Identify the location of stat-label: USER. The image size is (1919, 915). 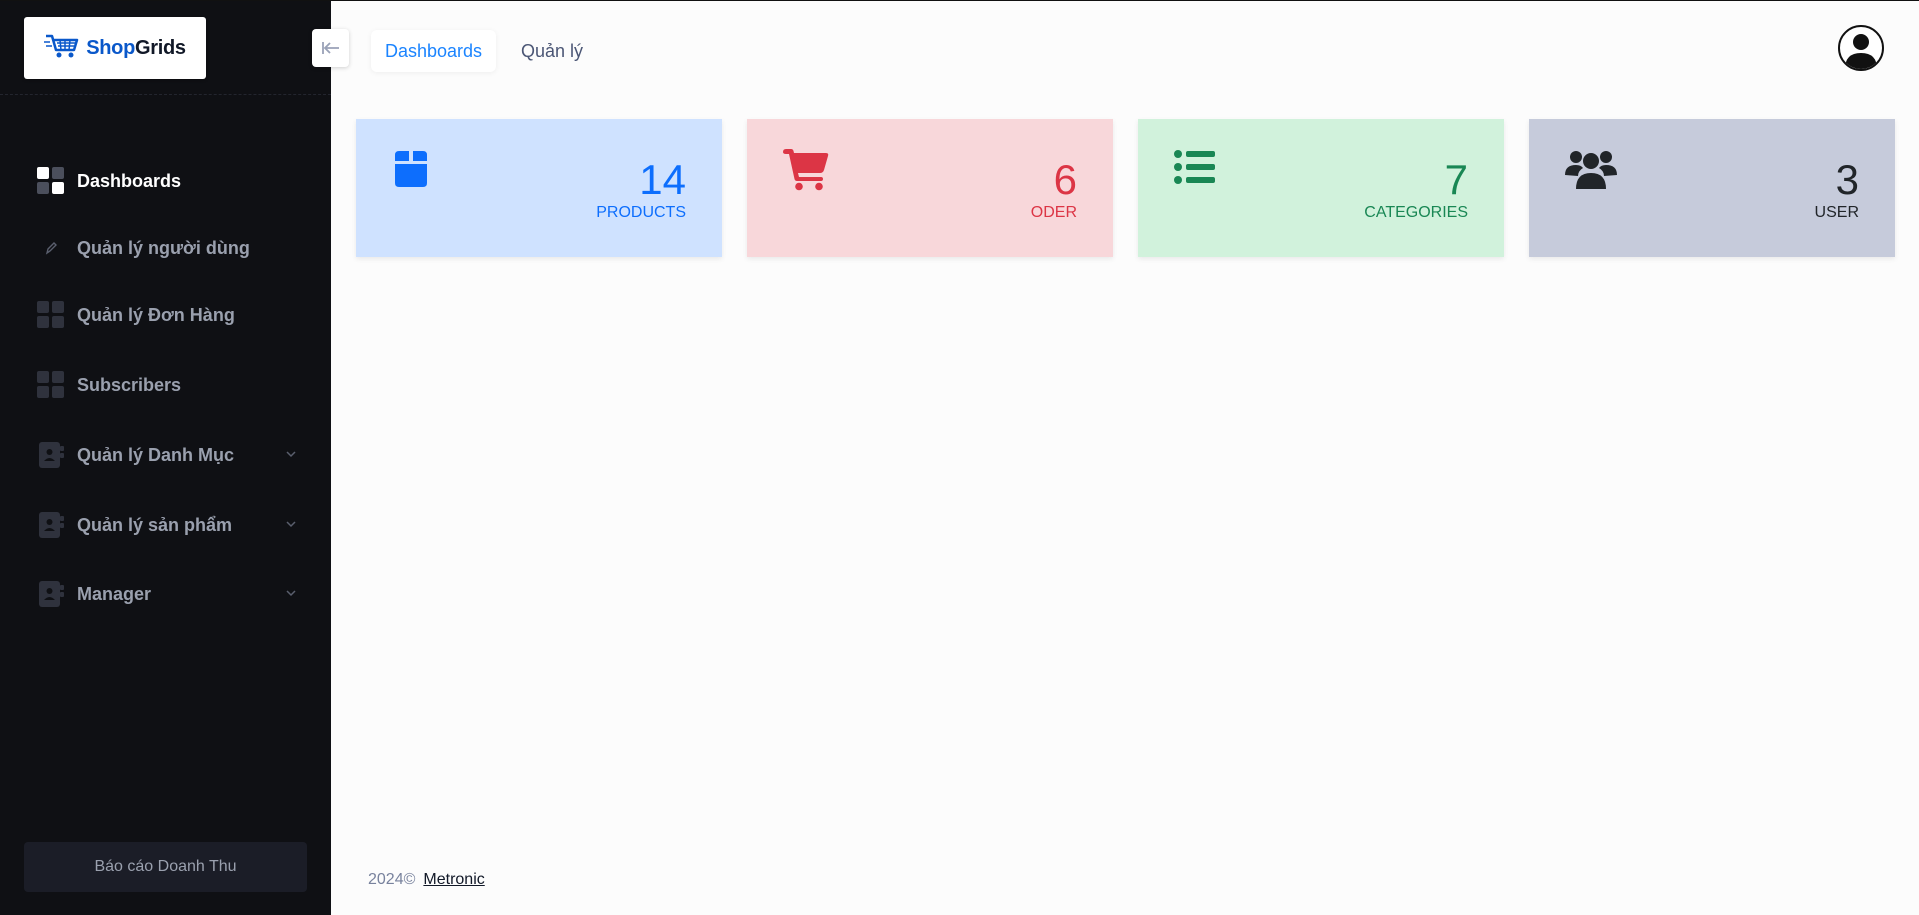
(1836, 212).